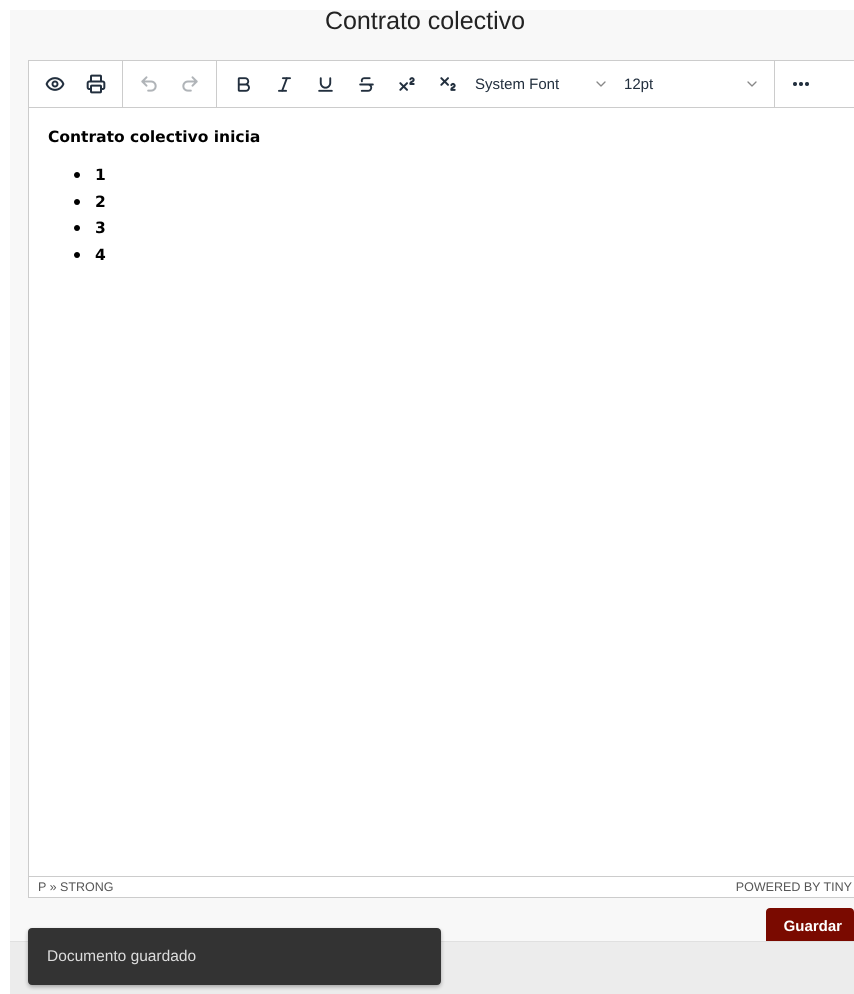 This screenshot has width=854, height=994. Describe the element at coordinates (100, 201) in the screenshot. I see `list-item-text: 2` at that location.